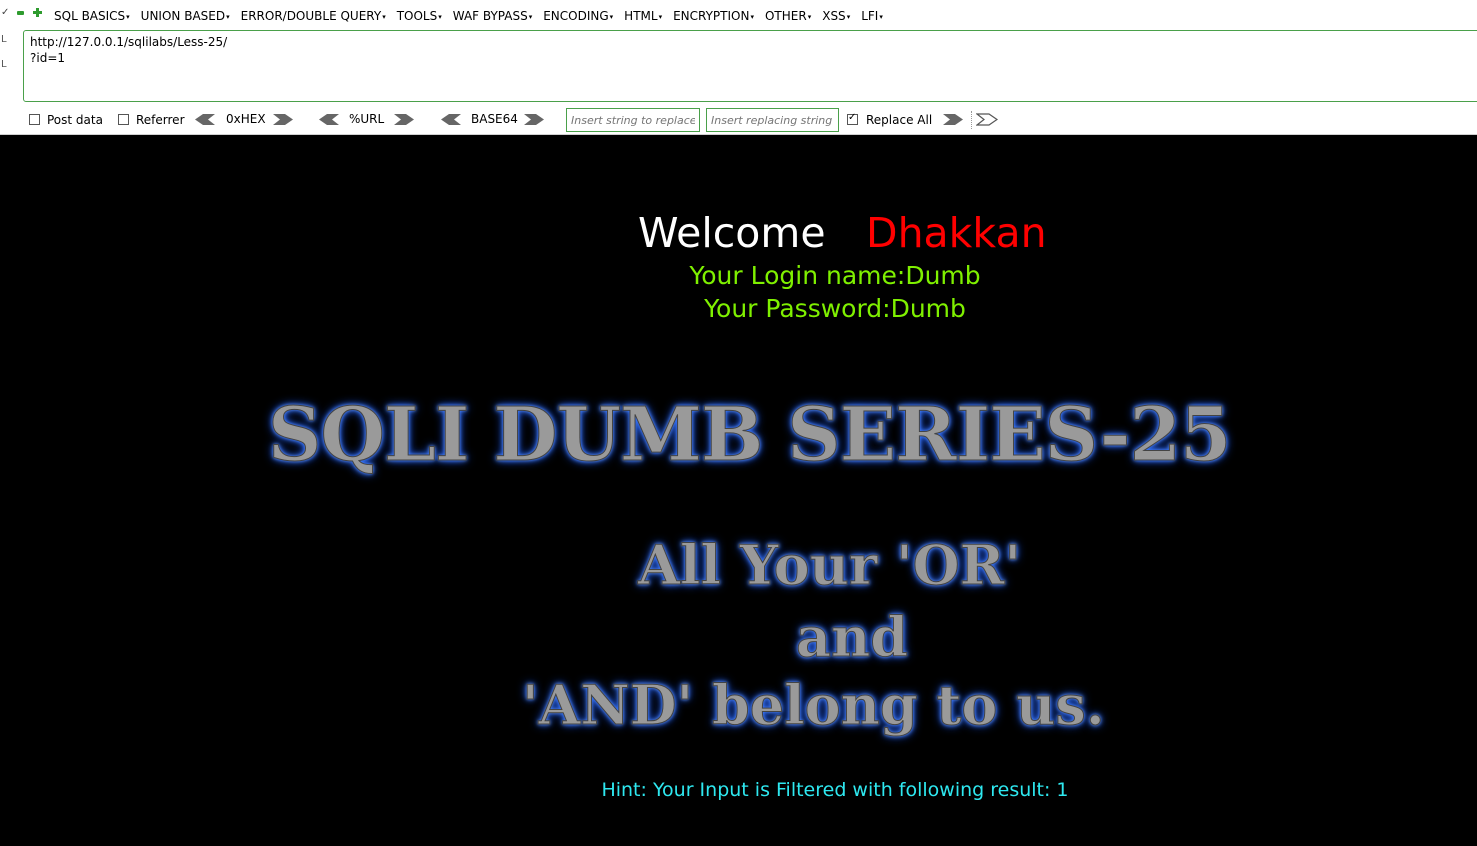 The image size is (1477, 846). I want to click on menu-lfi: LFI▾, so click(872, 16).